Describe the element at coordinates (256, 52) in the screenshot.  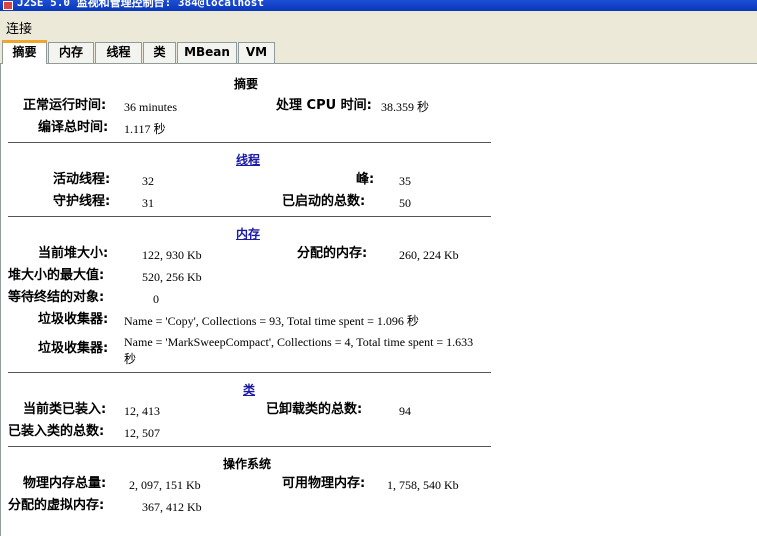
I see `tab-vm: VM` at that location.